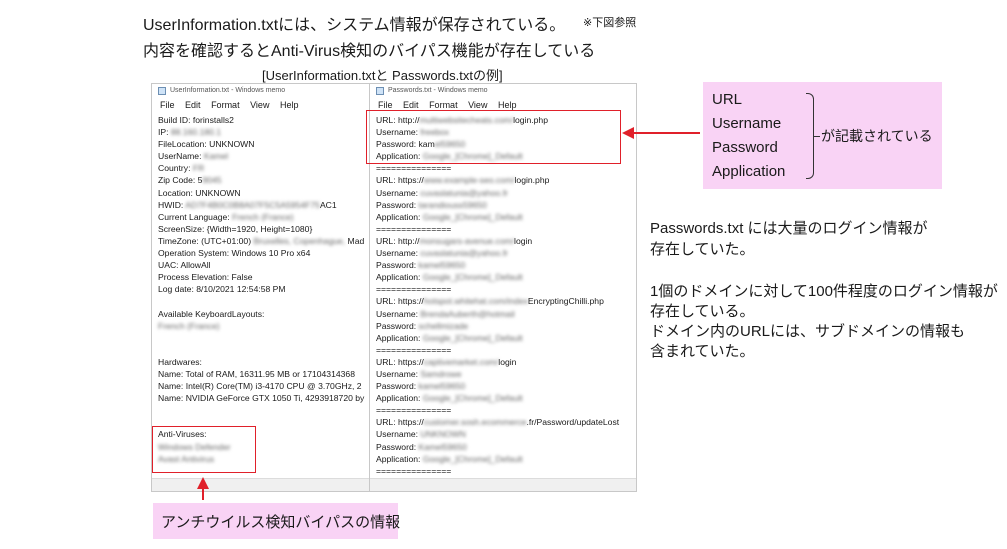  What do you see at coordinates (727, 99) in the screenshot?
I see `field-url-label: URL` at bounding box center [727, 99].